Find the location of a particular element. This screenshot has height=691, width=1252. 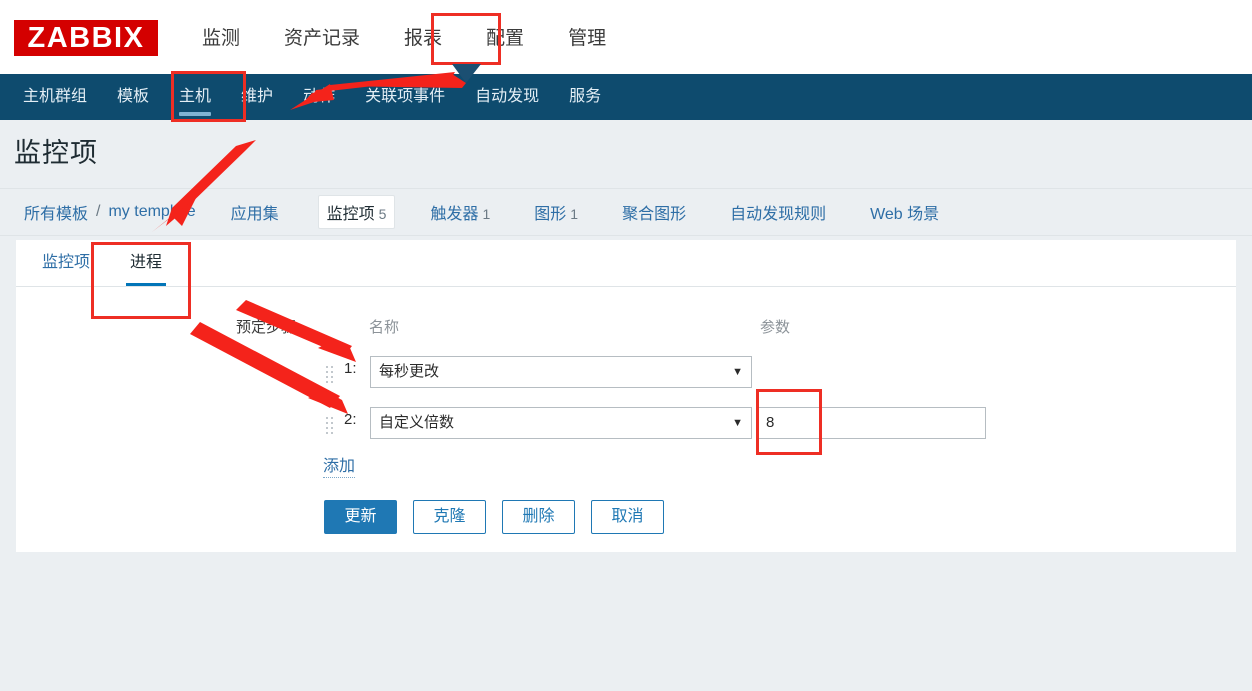

main-menu: 监测 资产记录 报表 配置 管理 is located at coordinates (404, 39).